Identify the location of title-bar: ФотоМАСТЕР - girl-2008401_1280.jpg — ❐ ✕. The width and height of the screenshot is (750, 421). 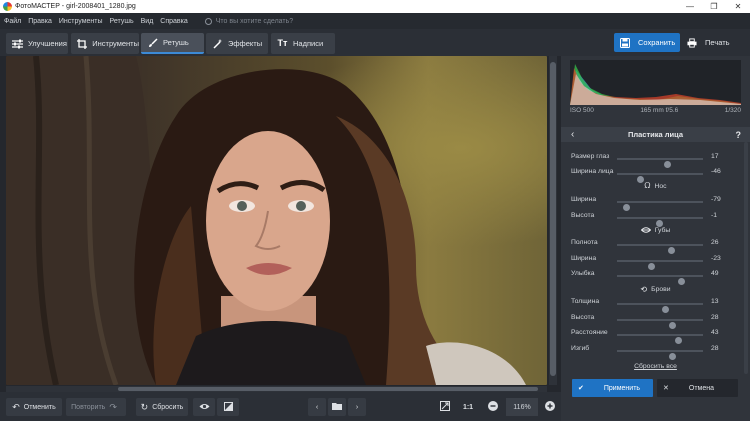
(375, 6).